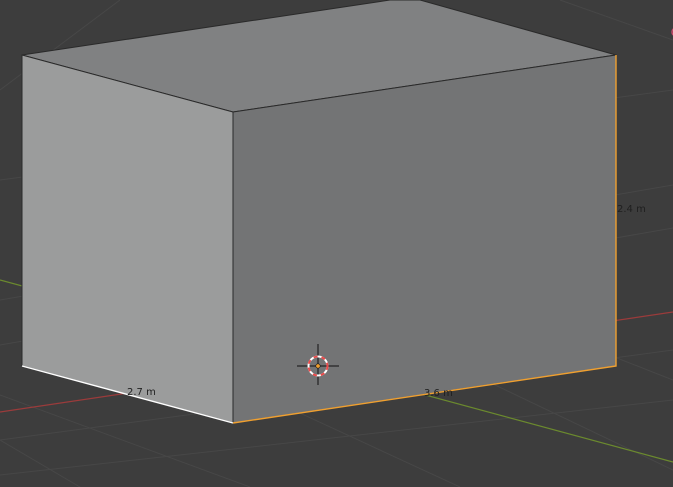  What do you see at coordinates (631, 209) in the screenshot?
I see `height-measurement: 2.4 m` at bounding box center [631, 209].